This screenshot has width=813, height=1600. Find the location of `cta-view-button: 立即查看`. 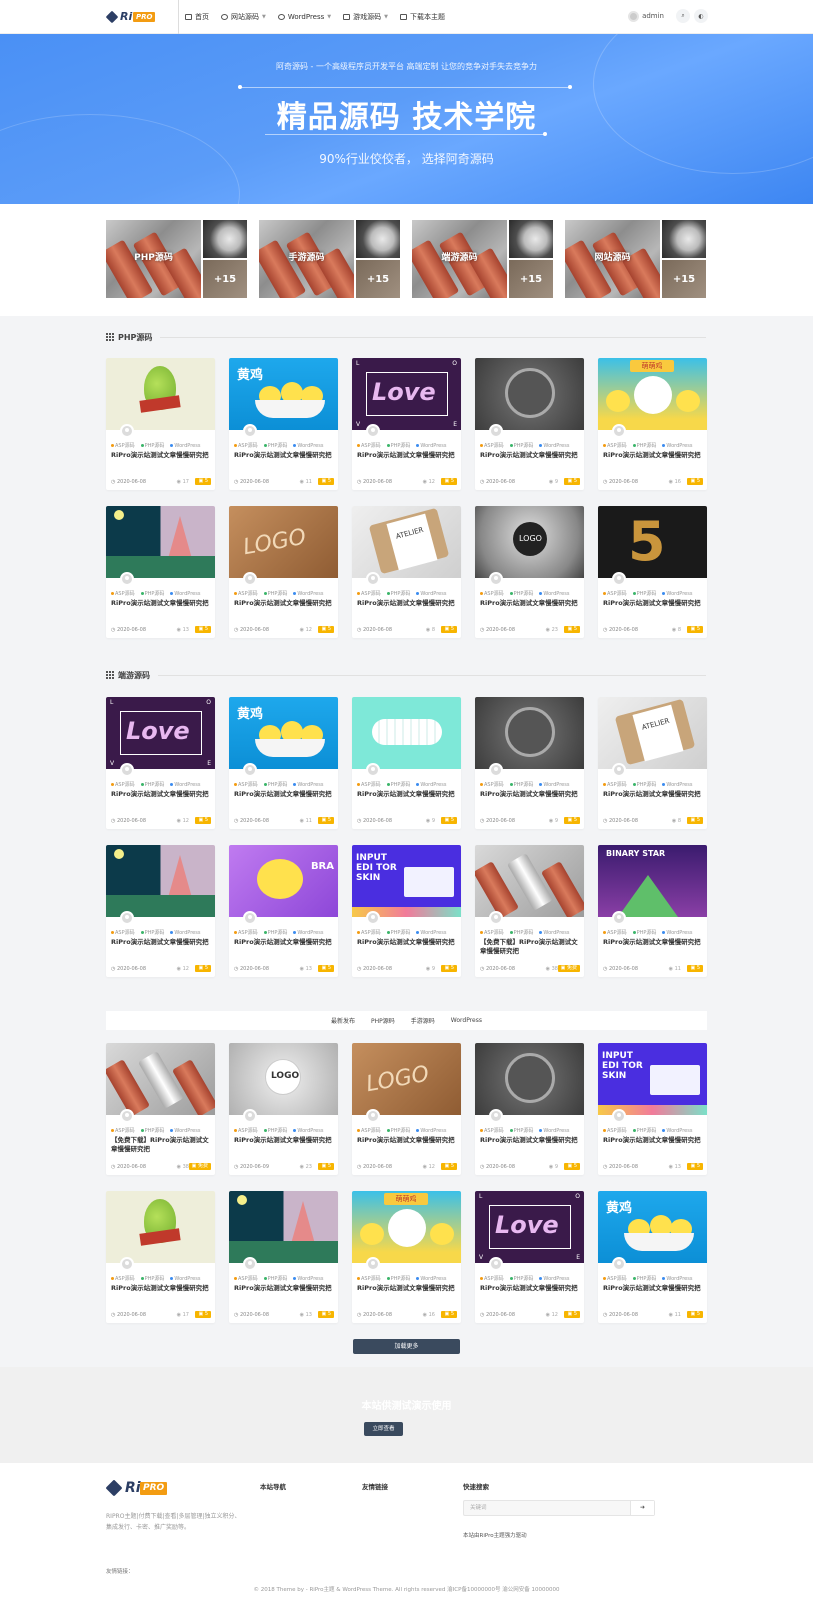

cta-view-button: 立即查看 is located at coordinates (383, 1429).